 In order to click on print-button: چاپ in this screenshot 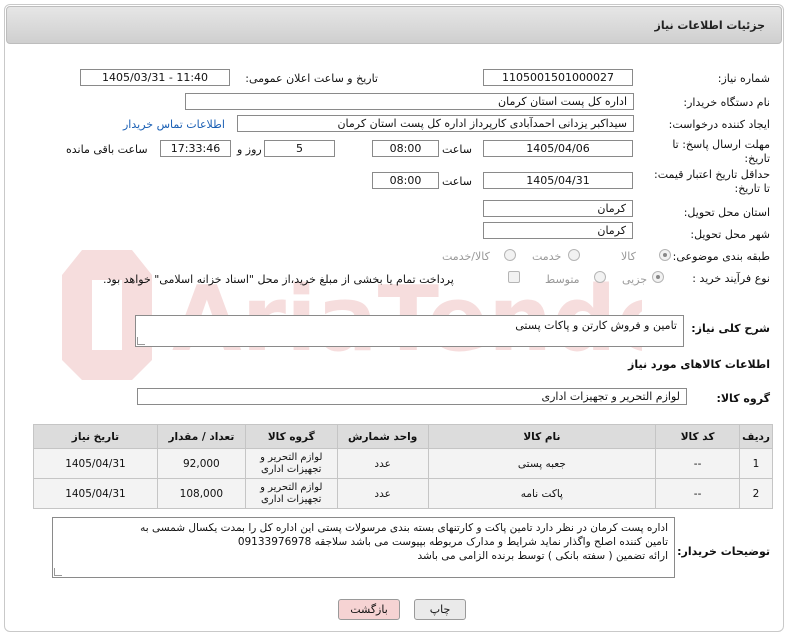, I will do `click(440, 609)`.